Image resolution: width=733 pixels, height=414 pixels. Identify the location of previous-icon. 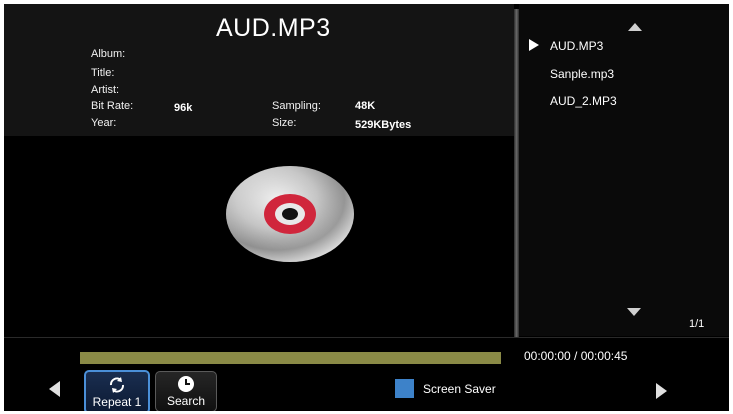
(54, 389).